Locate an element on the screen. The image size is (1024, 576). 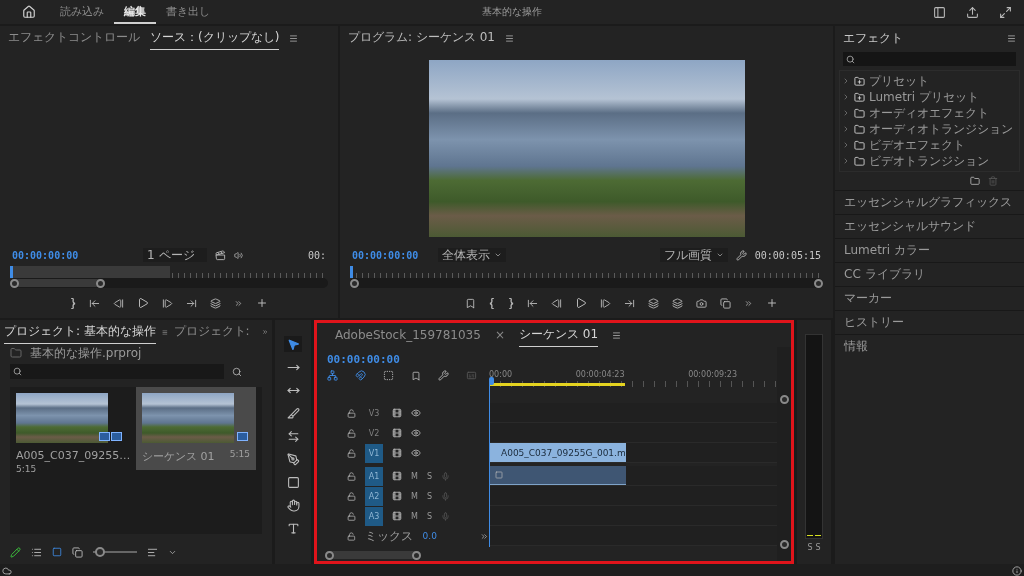
info-icon is located at coordinates (1017, 571).